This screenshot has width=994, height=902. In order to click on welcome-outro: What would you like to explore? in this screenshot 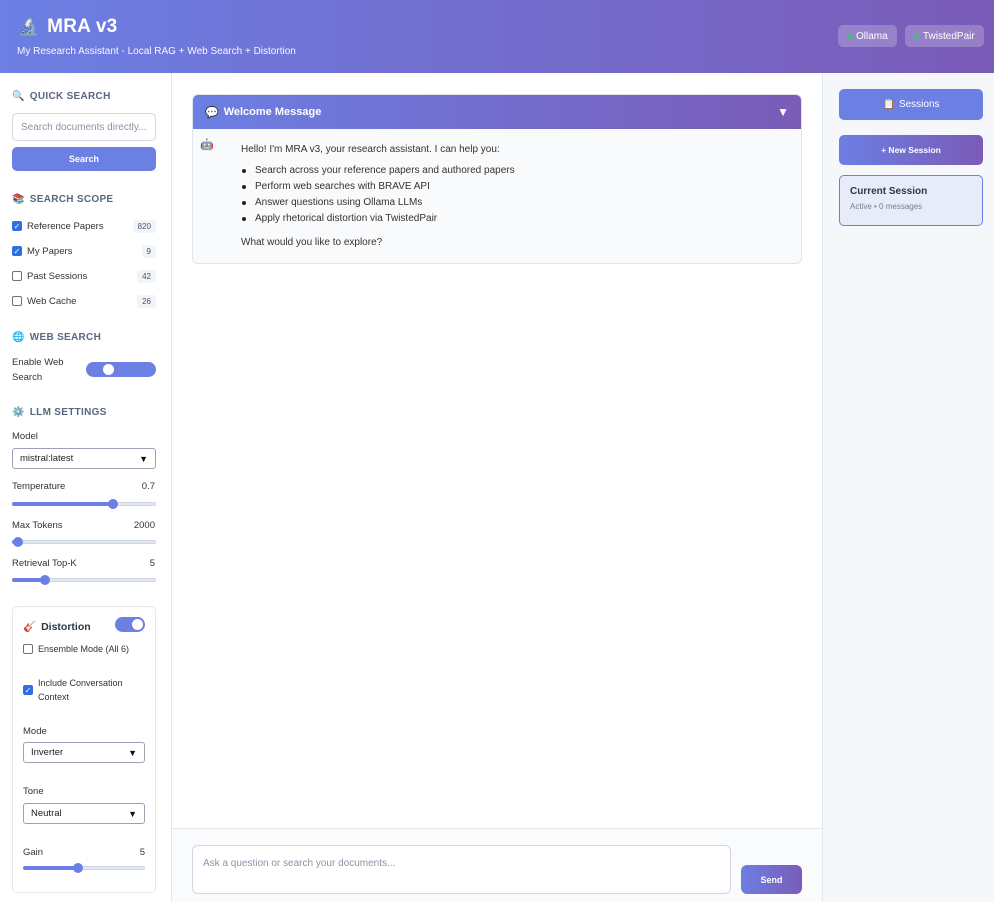, I will do `click(312, 242)`.